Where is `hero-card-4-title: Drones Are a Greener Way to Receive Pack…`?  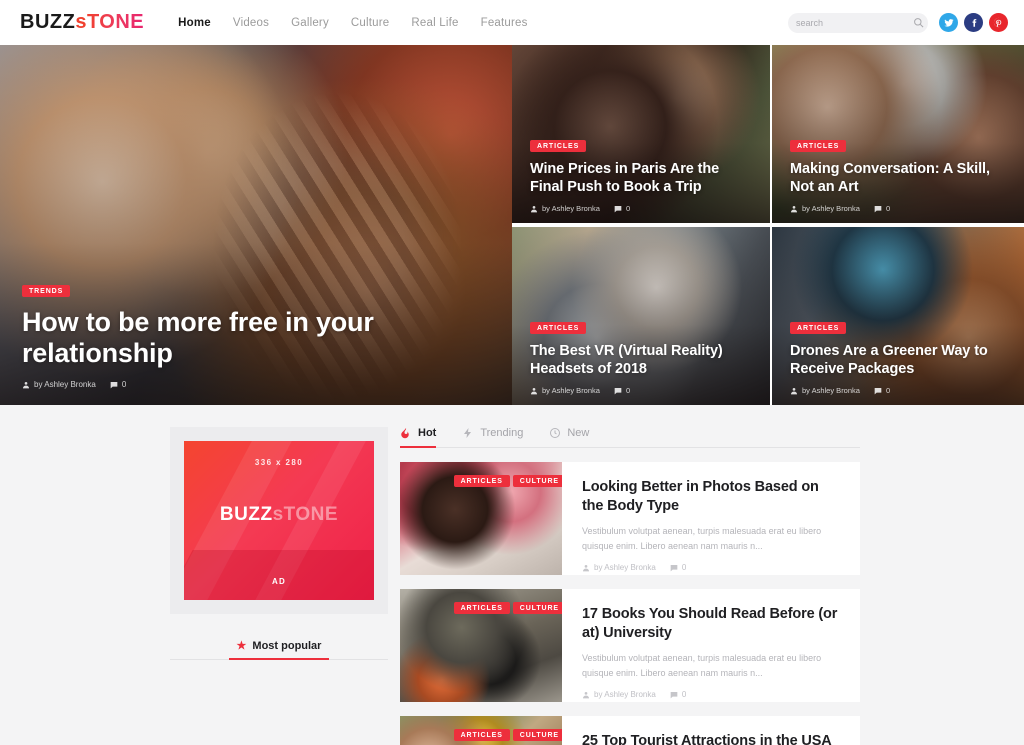
hero-card-4-title: Drones Are a Greener Way to Receive Pack… is located at coordinates (898, 361).